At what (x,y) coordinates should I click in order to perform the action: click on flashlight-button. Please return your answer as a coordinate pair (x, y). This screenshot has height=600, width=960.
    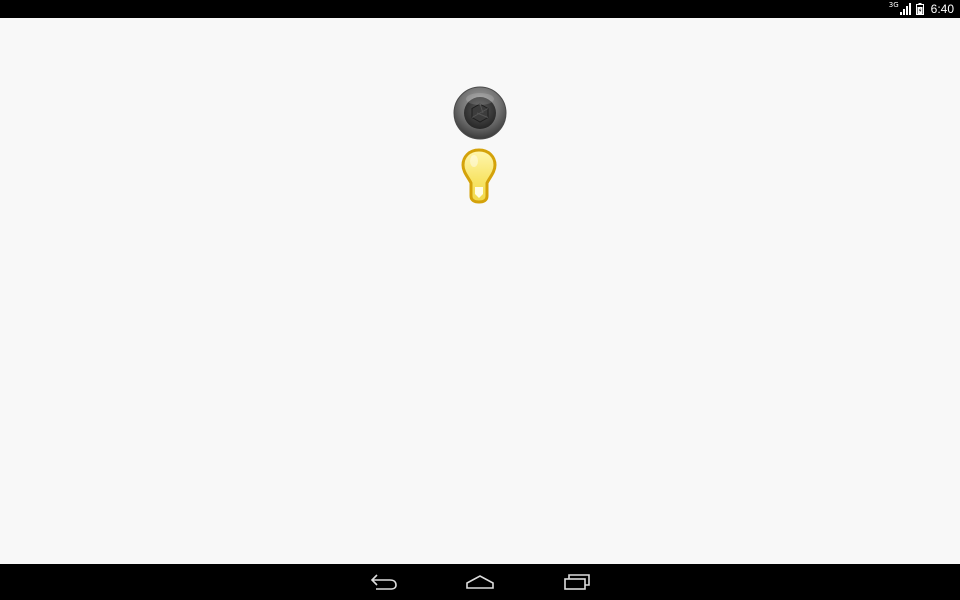
    Looking at the image, I should click on (479, 176).